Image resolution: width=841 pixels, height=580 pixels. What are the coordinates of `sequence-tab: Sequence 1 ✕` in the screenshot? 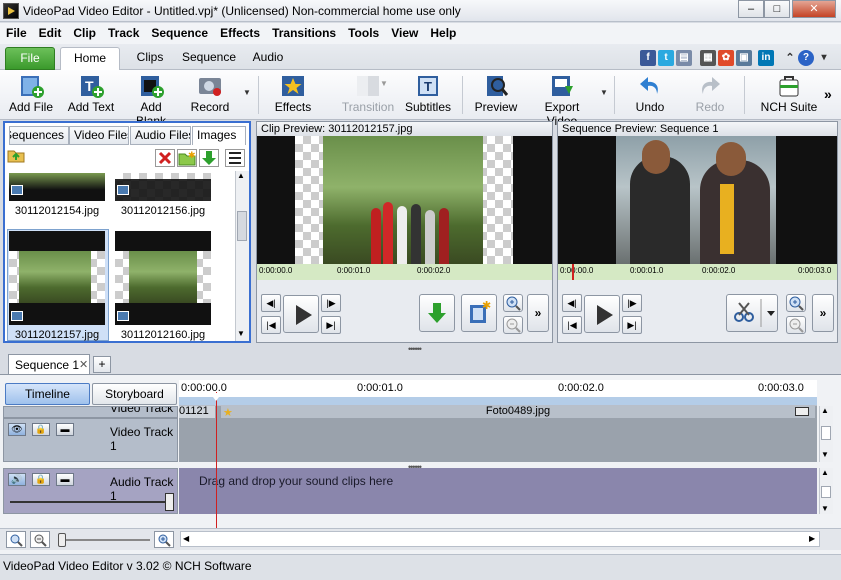 It's located at (49, 364).